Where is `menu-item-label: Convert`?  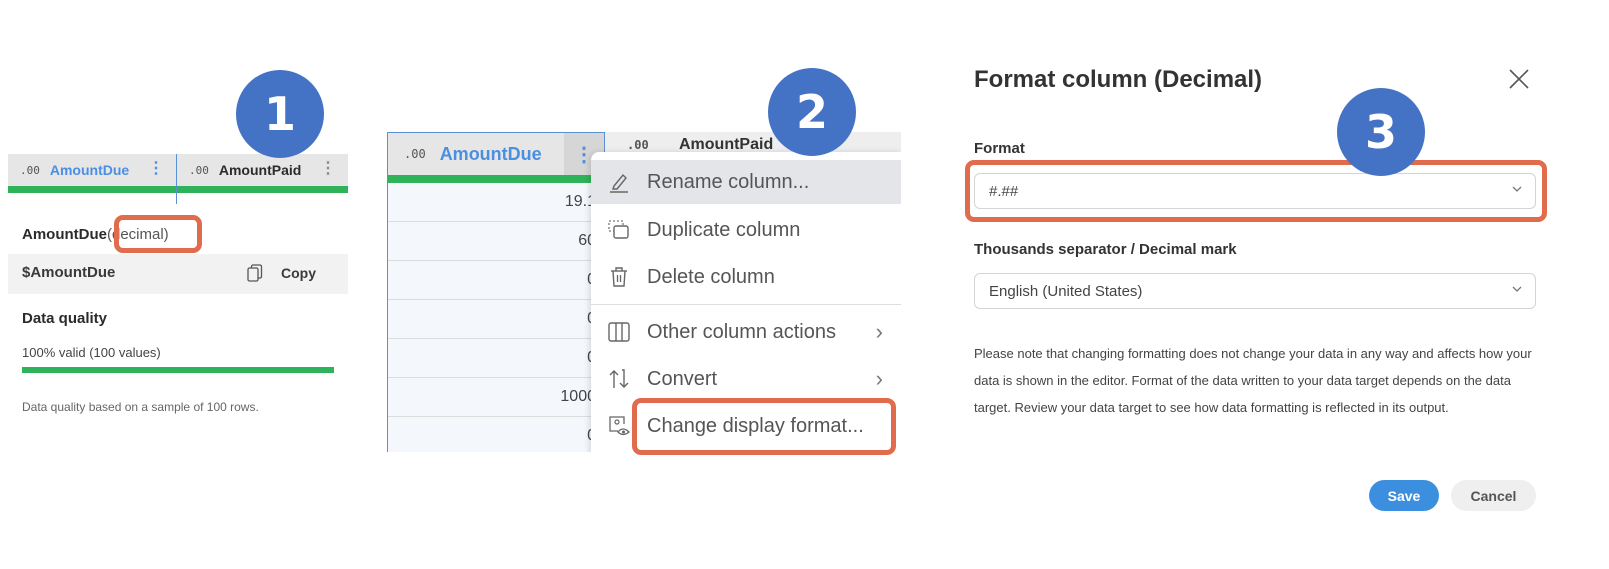
menu-item-label: Convert is located at coordinates (682, 378).